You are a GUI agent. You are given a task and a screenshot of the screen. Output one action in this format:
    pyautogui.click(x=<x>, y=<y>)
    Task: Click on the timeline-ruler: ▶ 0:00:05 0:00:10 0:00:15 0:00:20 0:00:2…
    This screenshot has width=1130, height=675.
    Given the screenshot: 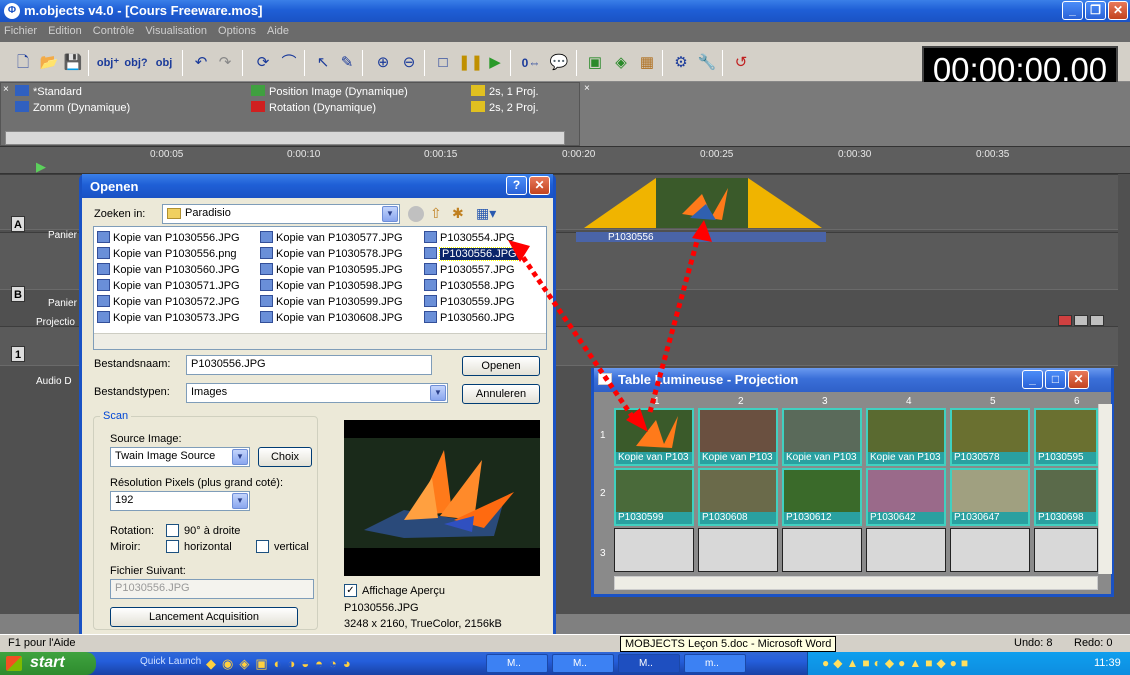 What is the action you would take?
    pyautogui.click(x=565, y=160)
    